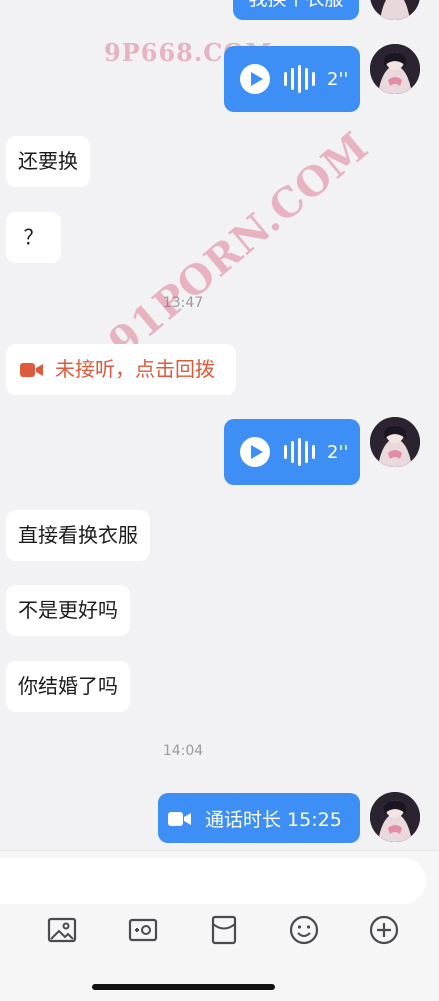 The height and width of the screenshot is (1001, 439). I want to click on message-bubble-outgoing-partial: 我换个衣服, so click(296, 10).